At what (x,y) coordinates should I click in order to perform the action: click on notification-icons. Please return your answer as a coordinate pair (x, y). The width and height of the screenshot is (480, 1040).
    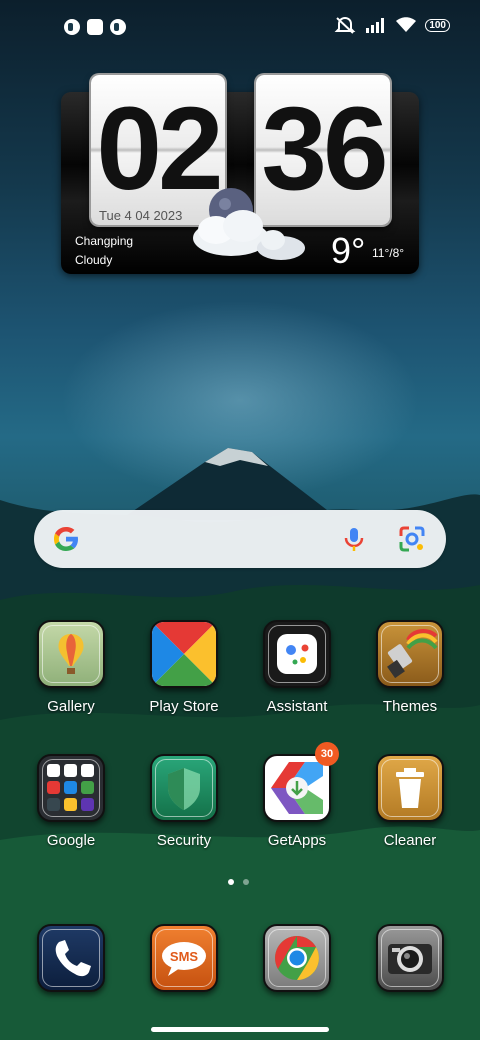
    Looking at the image, I should click on (95, 27).